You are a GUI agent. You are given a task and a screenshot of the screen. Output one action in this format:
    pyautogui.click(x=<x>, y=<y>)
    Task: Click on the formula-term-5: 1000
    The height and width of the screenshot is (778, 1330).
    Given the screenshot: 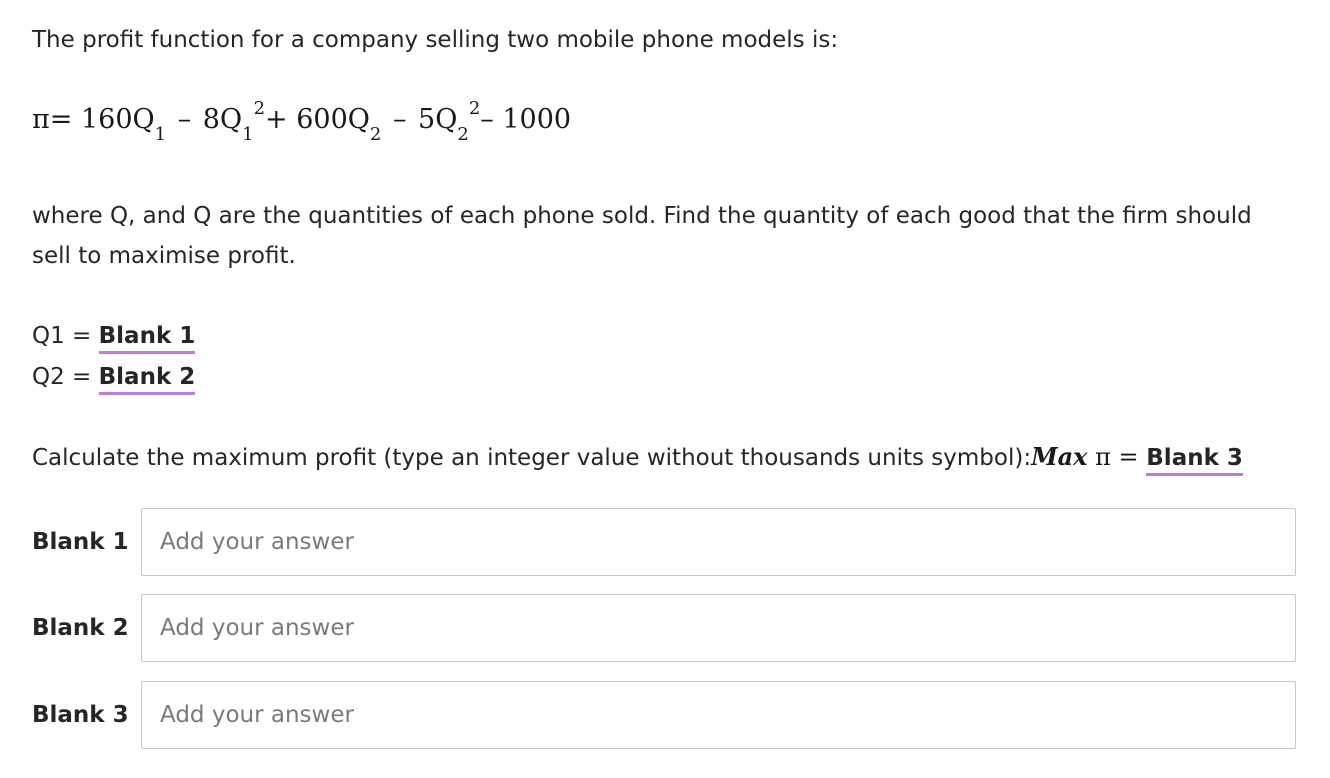 What is the action you would take?
    pyautogui.click(x=537, y=119)
    